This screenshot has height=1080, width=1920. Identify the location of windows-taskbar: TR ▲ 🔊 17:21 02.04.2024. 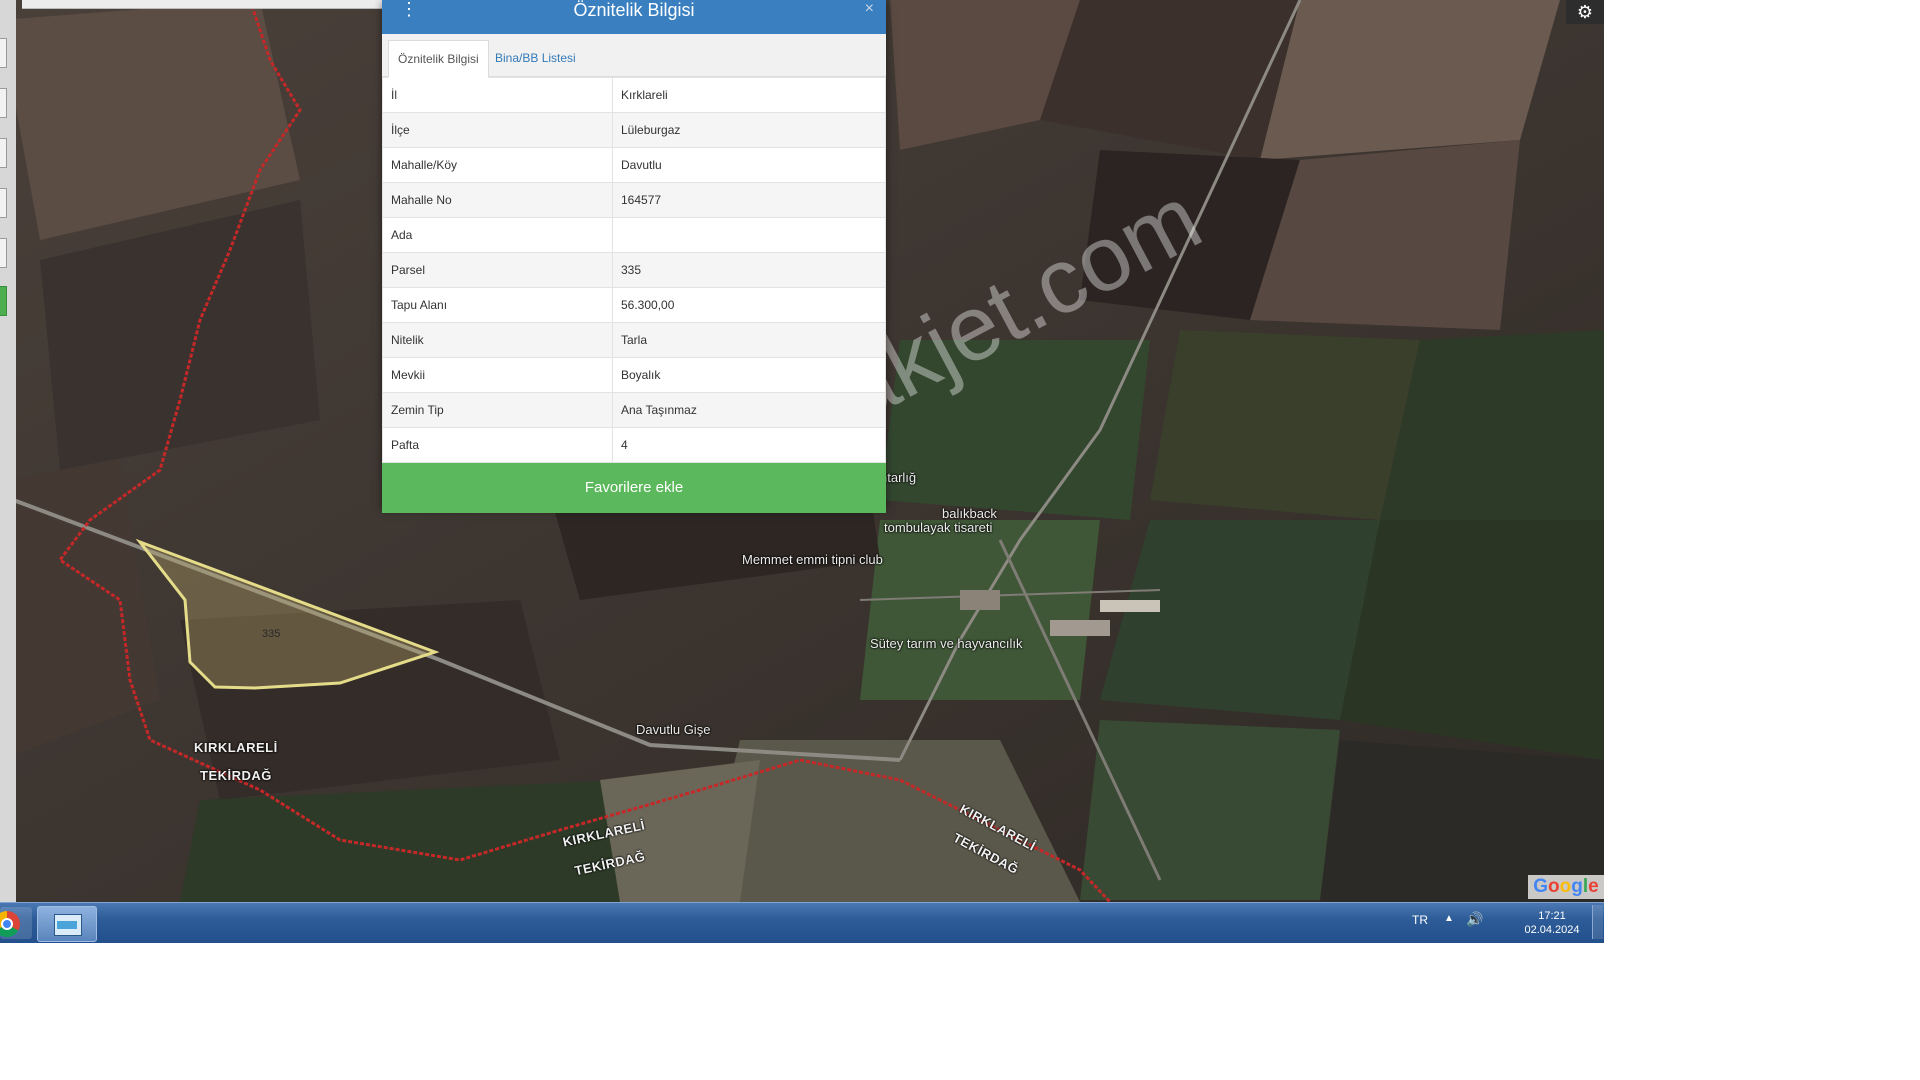
(802, 922).